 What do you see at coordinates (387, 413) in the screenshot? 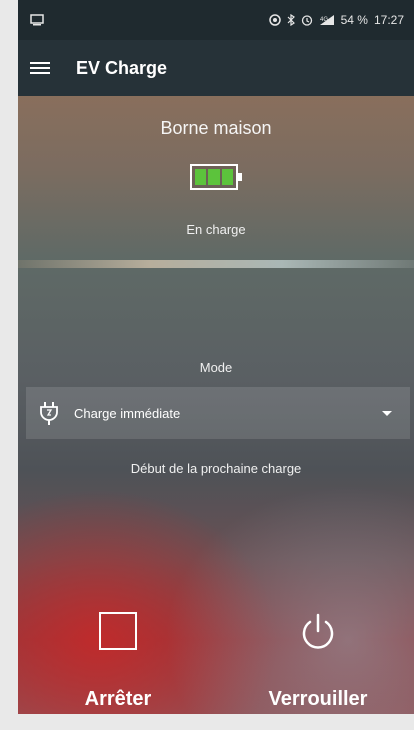
I see `chevron-down-icon` at bounding box center [387, 413].